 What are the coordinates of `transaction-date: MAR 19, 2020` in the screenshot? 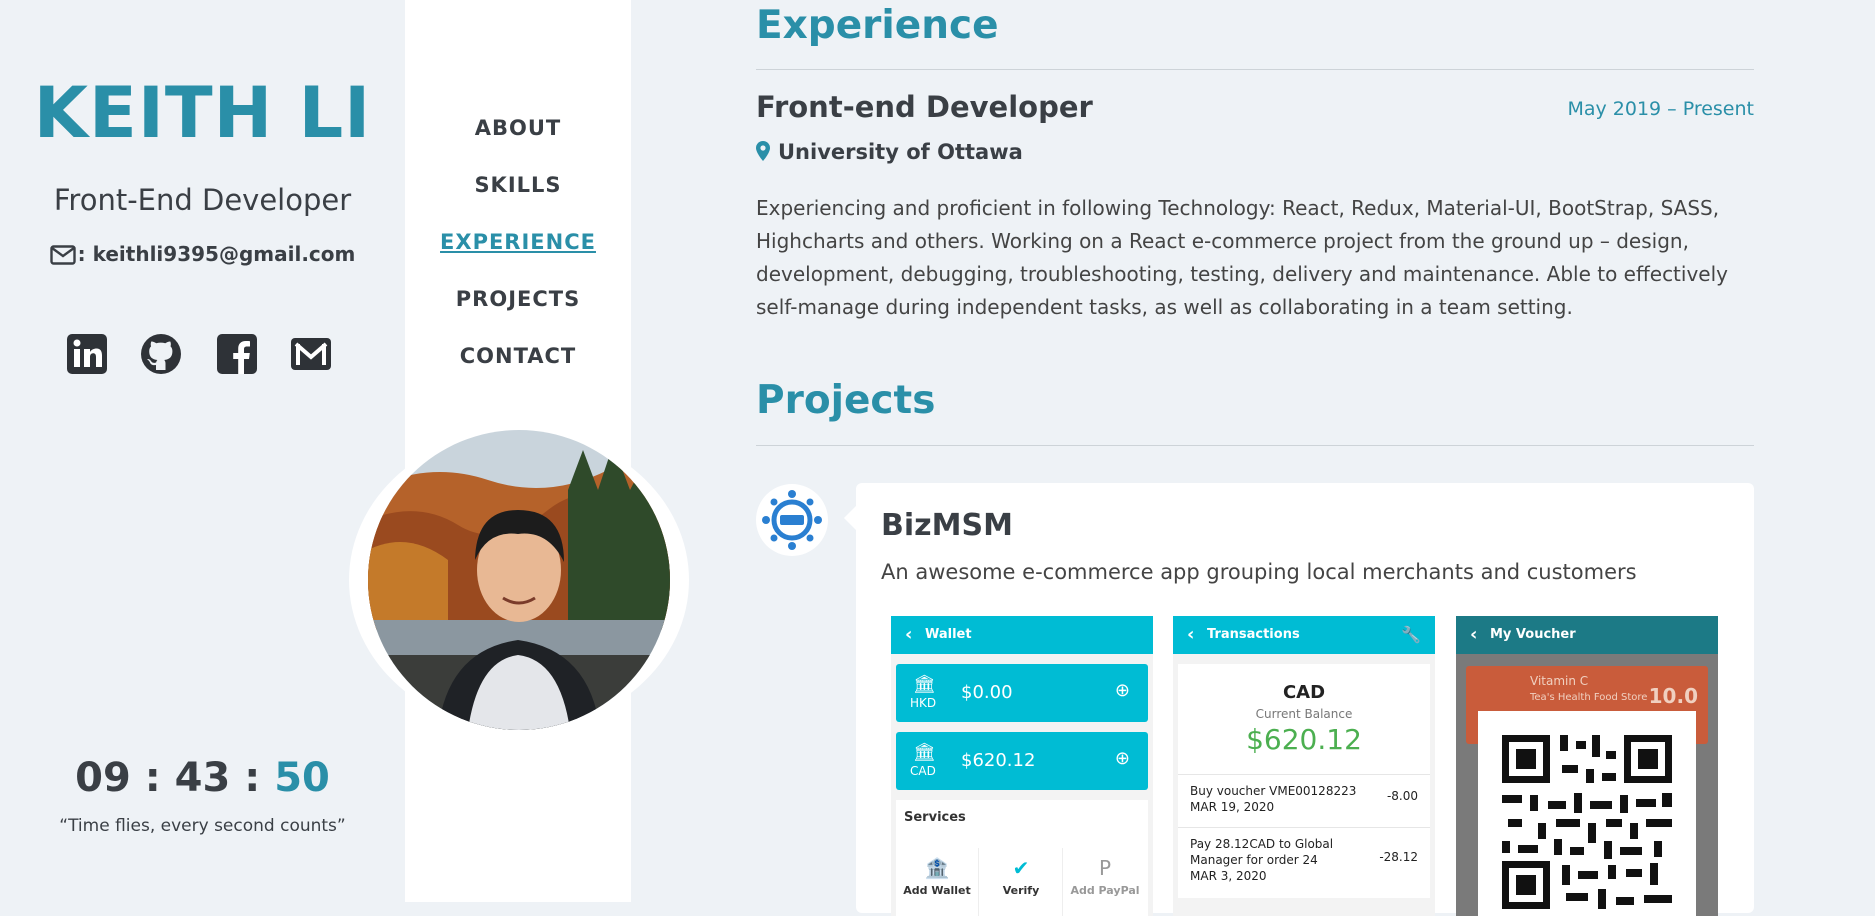 It's located at (1232, 807).